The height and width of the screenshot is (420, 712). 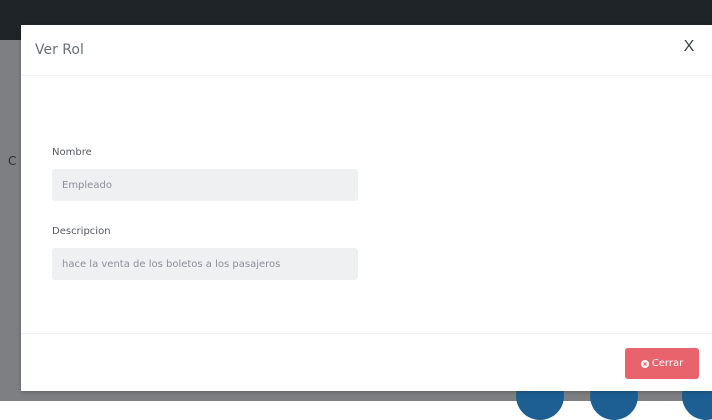 I want to click on cerrar-button-label: Cerrar, so click(x=667, y=363).